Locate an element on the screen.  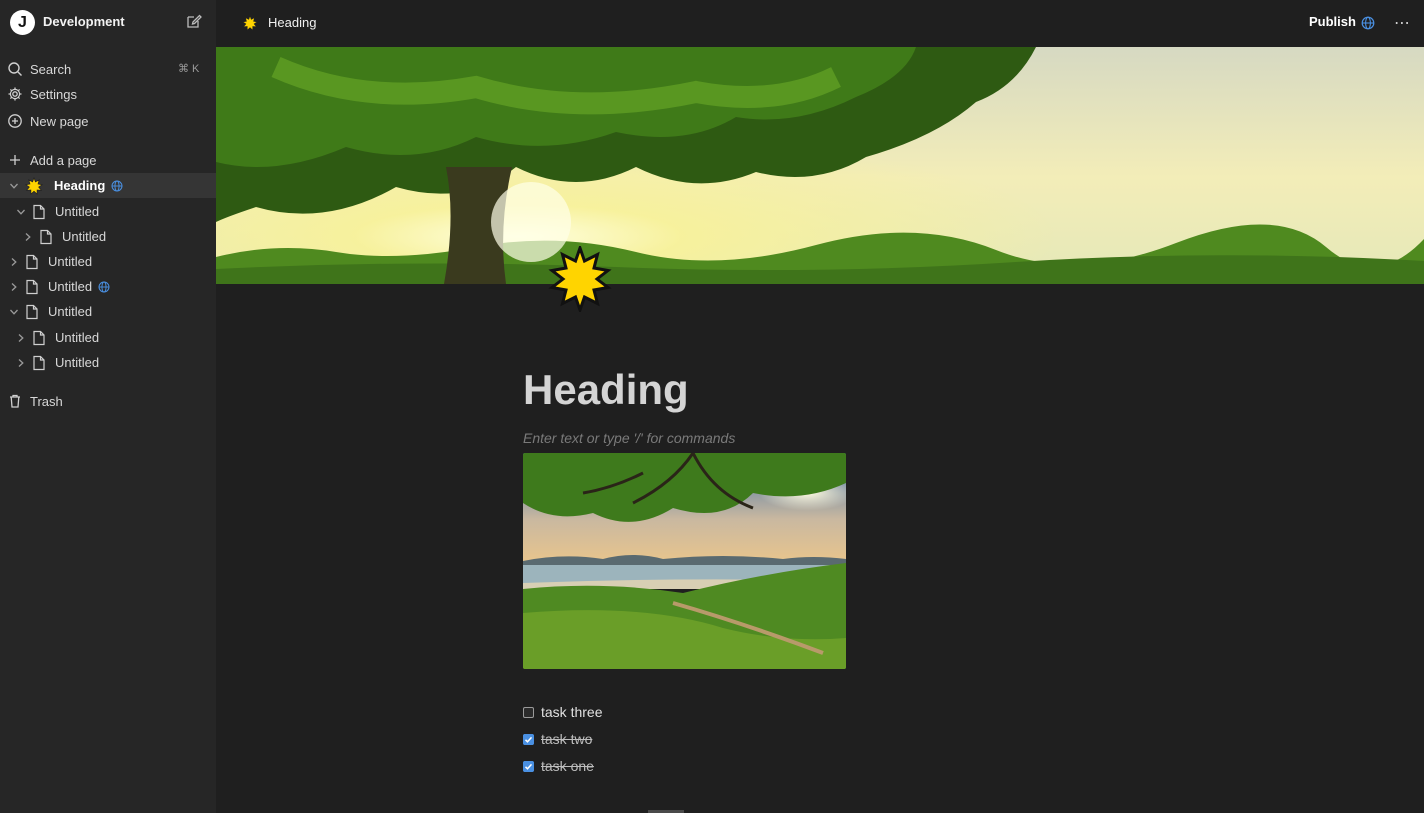
new-page-label: New page is located at coordinates (59, 121).